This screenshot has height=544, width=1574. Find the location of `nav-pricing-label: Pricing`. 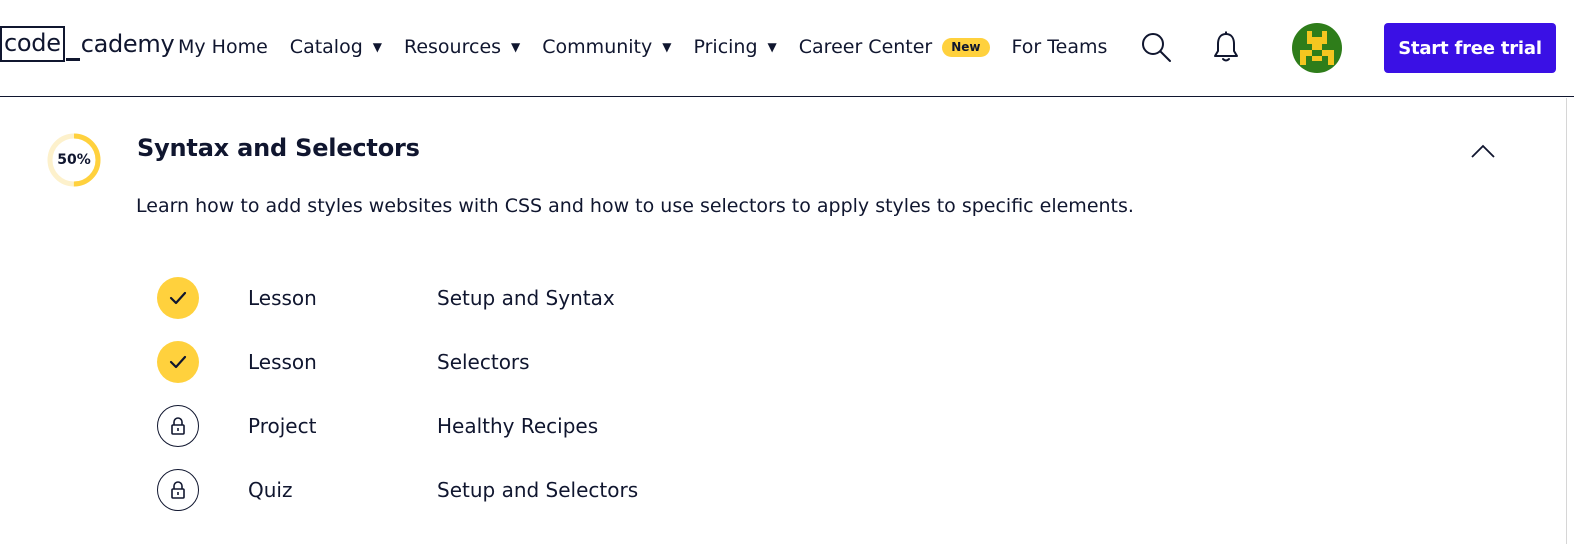

nav-pricing-label: Pricing is located at coordinates (725, 47).